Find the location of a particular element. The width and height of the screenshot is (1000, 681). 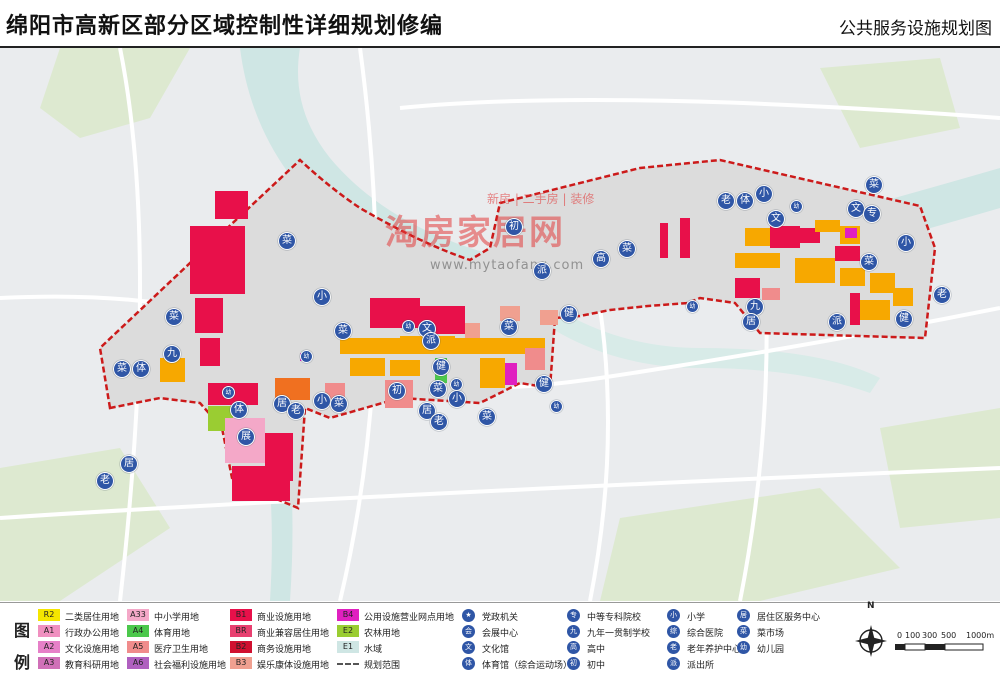

high-school-icon: 高 is located at coordinates (601, 259).